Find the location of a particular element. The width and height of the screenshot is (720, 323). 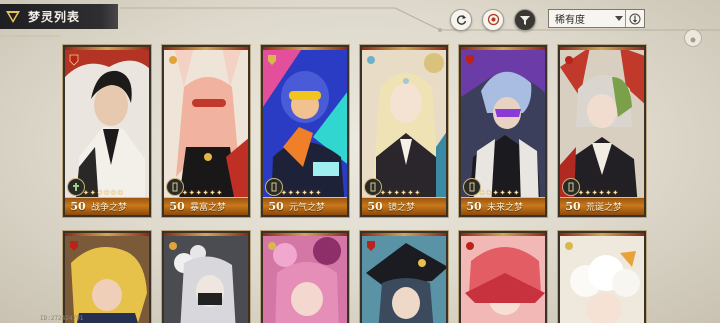

page-title: 梦灵列表 is located at coordinates (54, 17).